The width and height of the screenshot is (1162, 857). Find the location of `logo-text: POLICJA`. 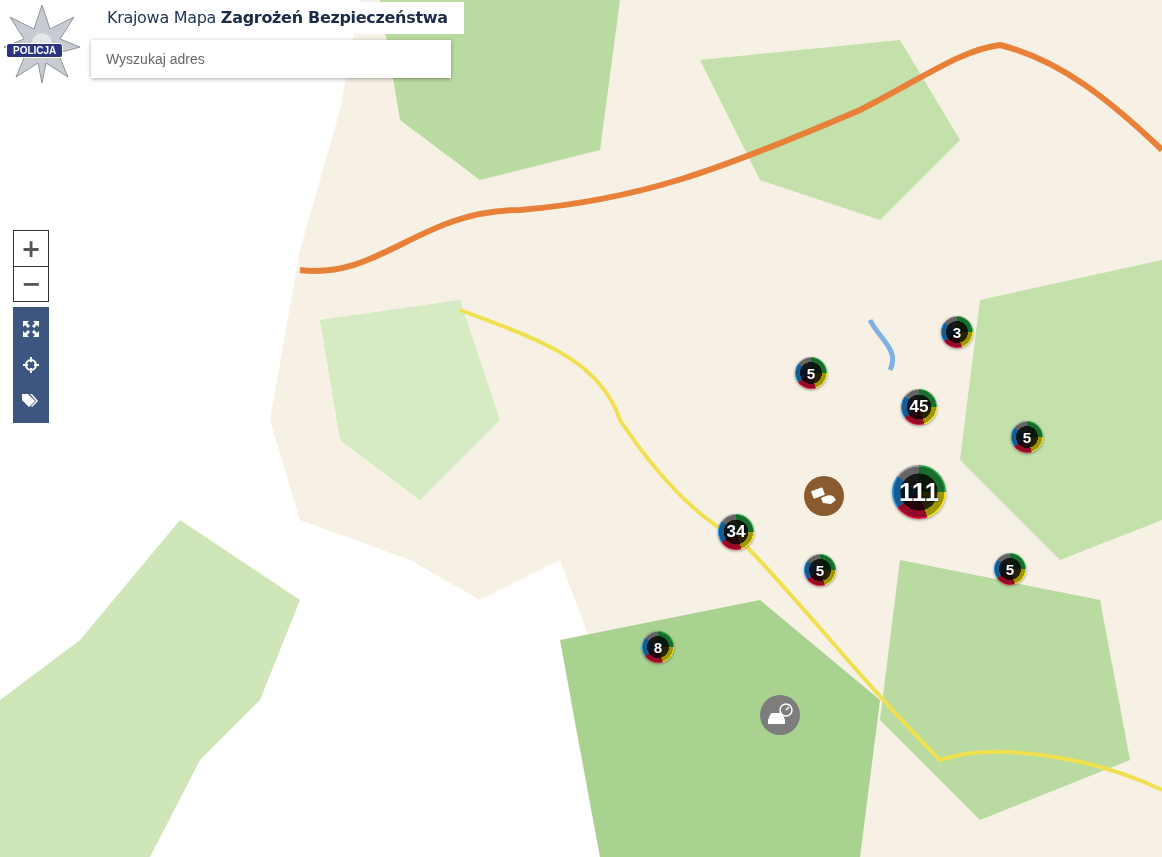

logo-text: POLICJA is located at coordinates (35, 50).